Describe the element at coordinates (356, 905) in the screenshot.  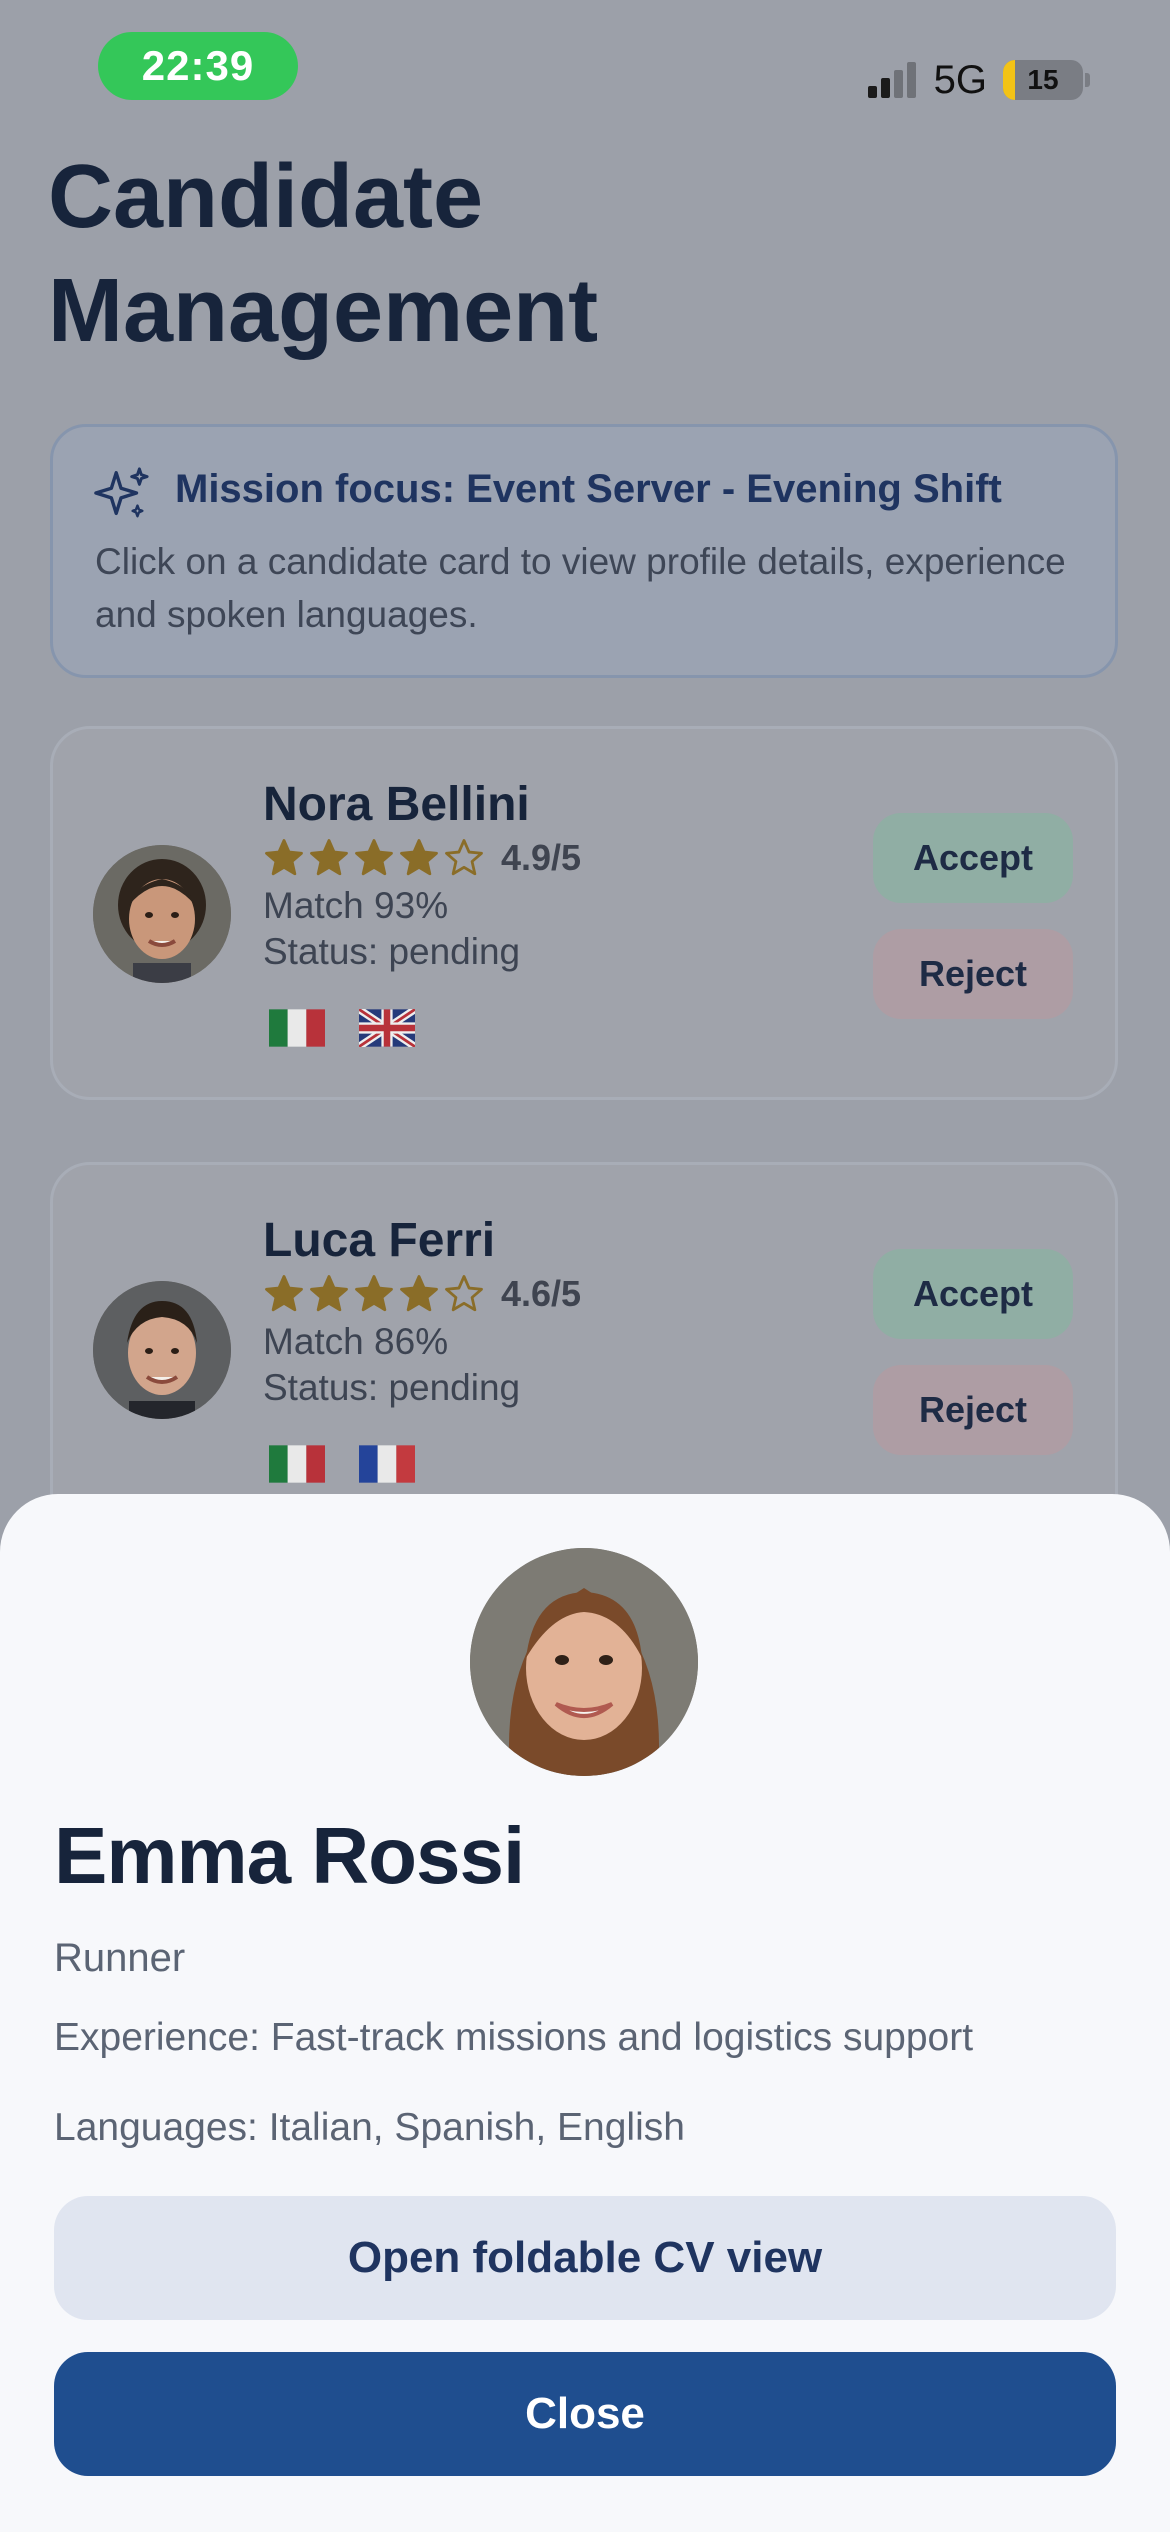
I see `match-score: Match 93%` at that location.